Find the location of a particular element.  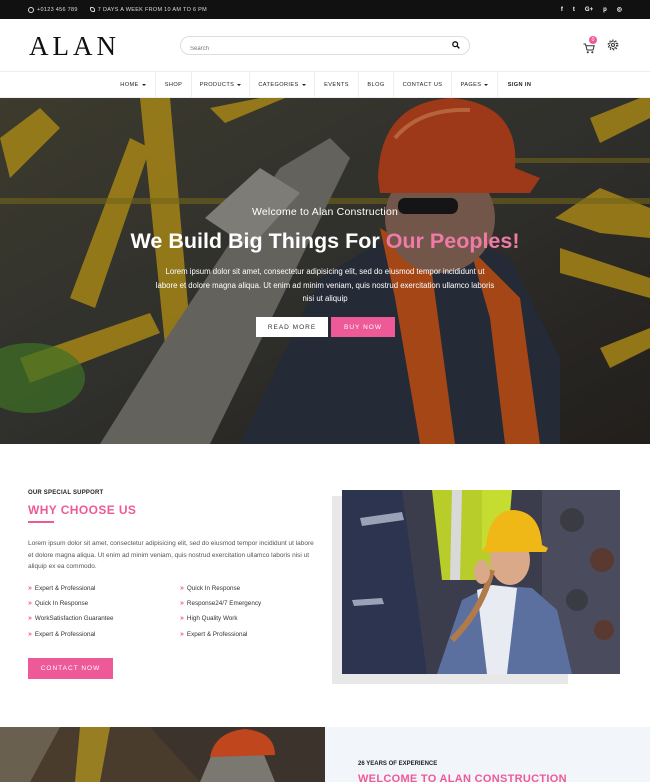

nav-item-sign-in: SIGN IN is located at coordinates (519, 85).